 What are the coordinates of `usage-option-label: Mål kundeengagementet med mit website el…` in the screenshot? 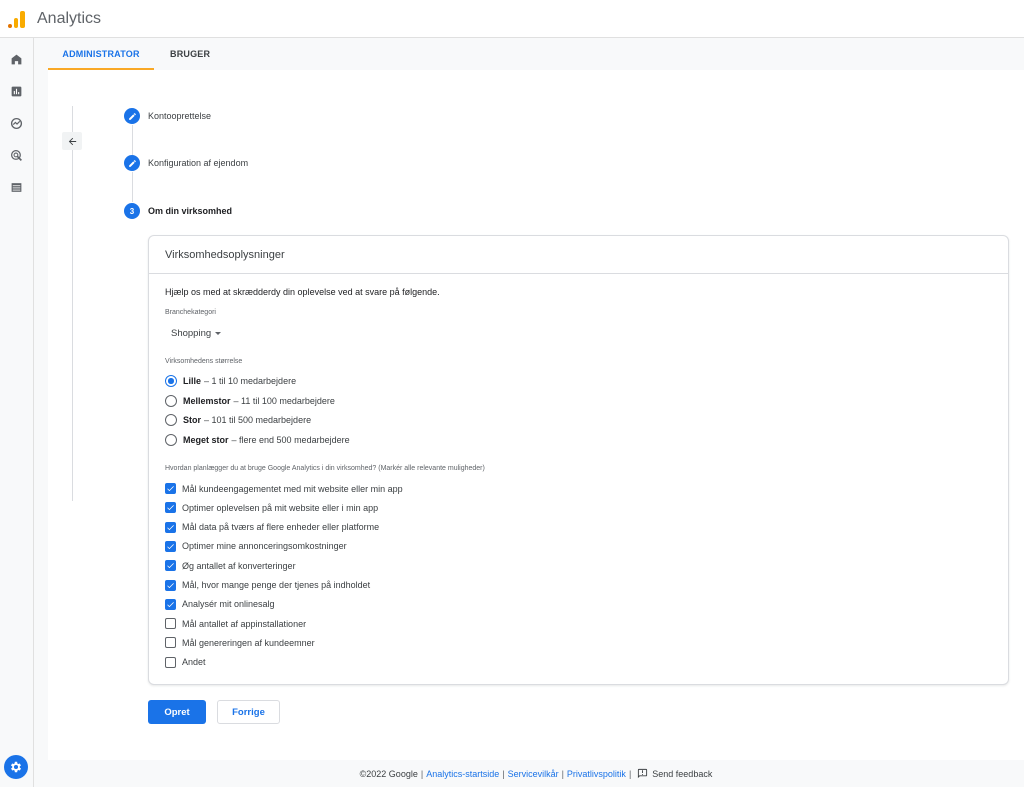 It's located at (292, 488).